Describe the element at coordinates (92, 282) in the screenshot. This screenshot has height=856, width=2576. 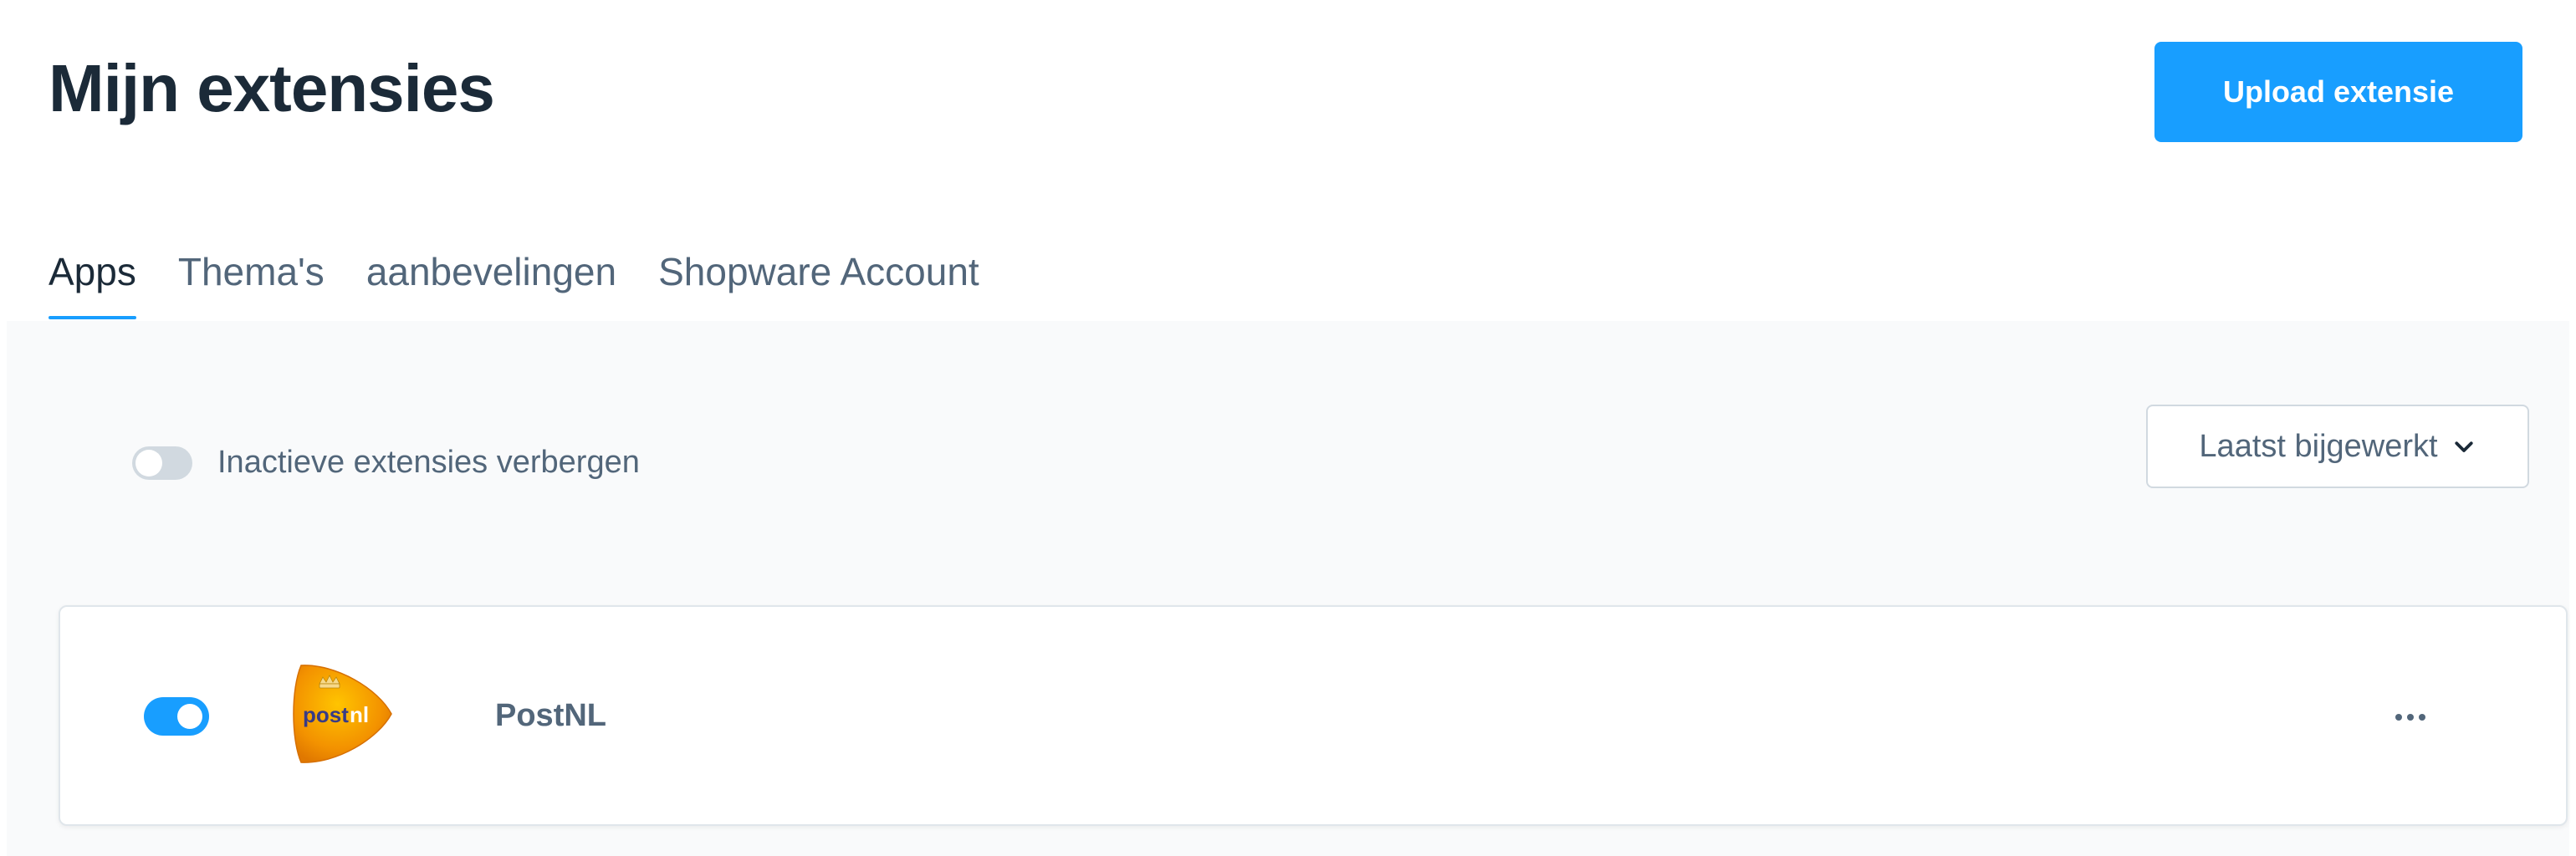
I see `tab-apps: Apps` at that location.